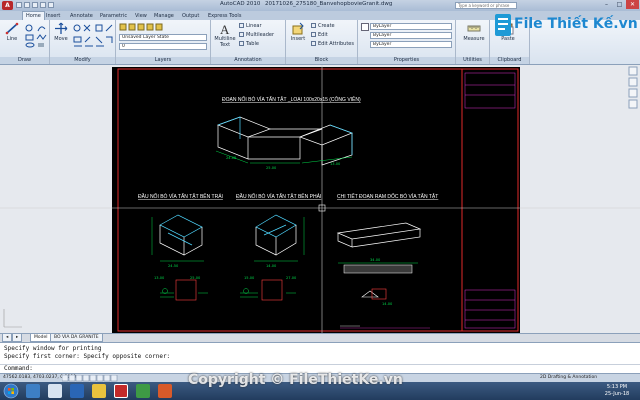 This screenshot has height=400, width=640. What do you see at coordinates (113, 16) in the screenshot?
I see `tab-parametric: Parametric` at bounding box center [113, 16].